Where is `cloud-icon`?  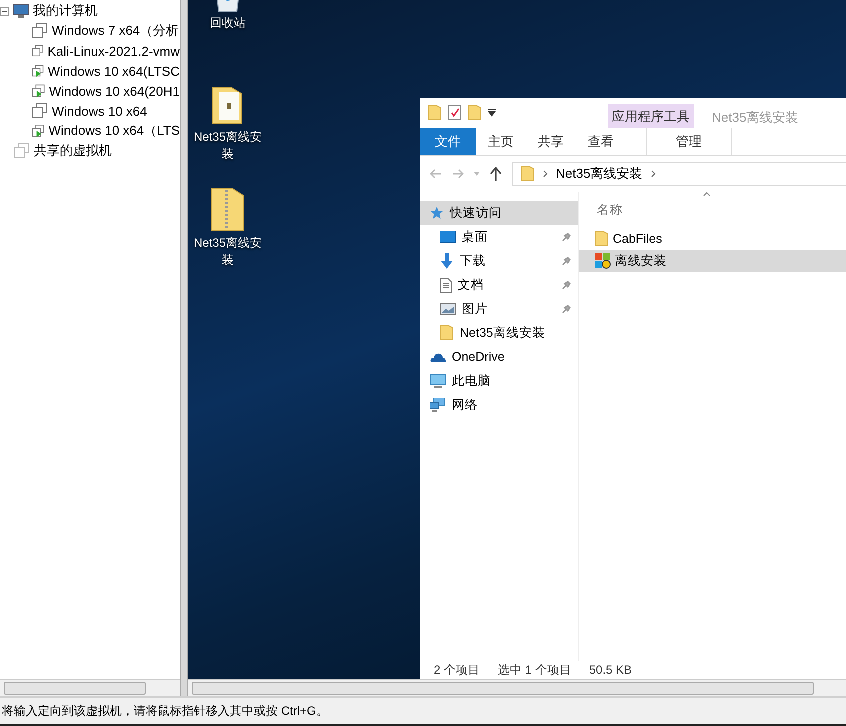
cloud-icon is located at coordinates (438, 357).